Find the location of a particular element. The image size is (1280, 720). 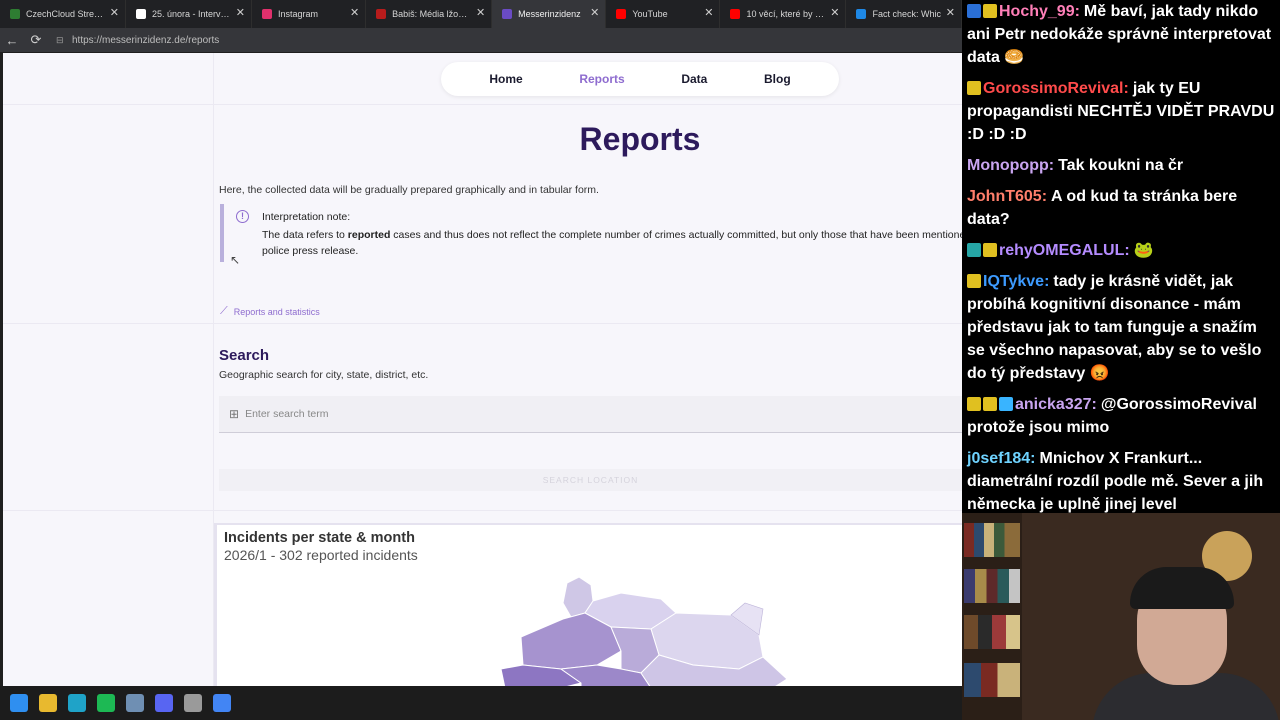

chat-username: Hochy_99: is located at coordinates (1039, 11).